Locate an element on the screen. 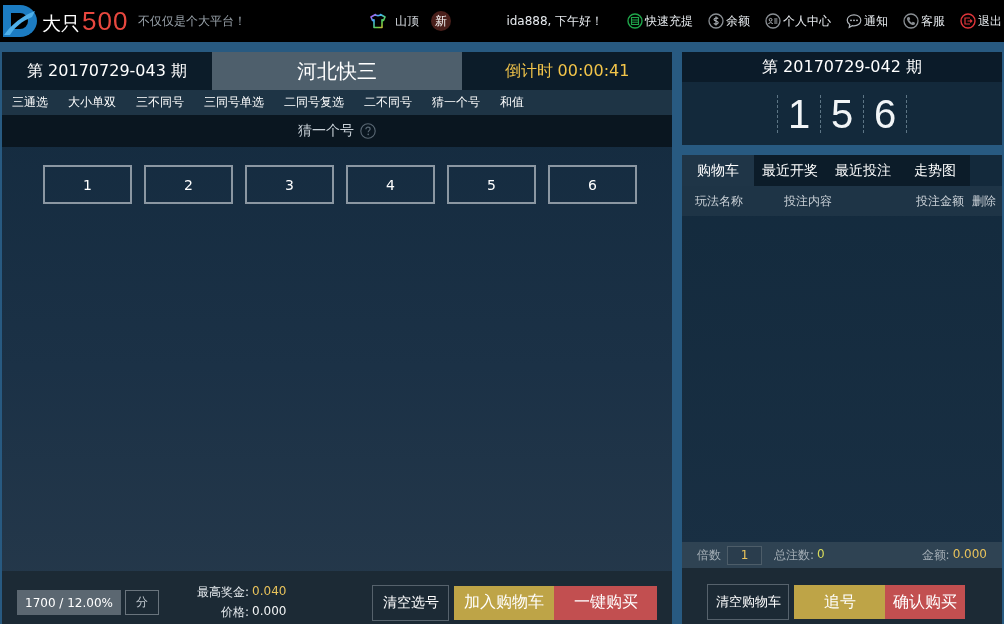 The height and width of the screenshot is (624, 1004). chat-icon is located at coordinates (854, 21).